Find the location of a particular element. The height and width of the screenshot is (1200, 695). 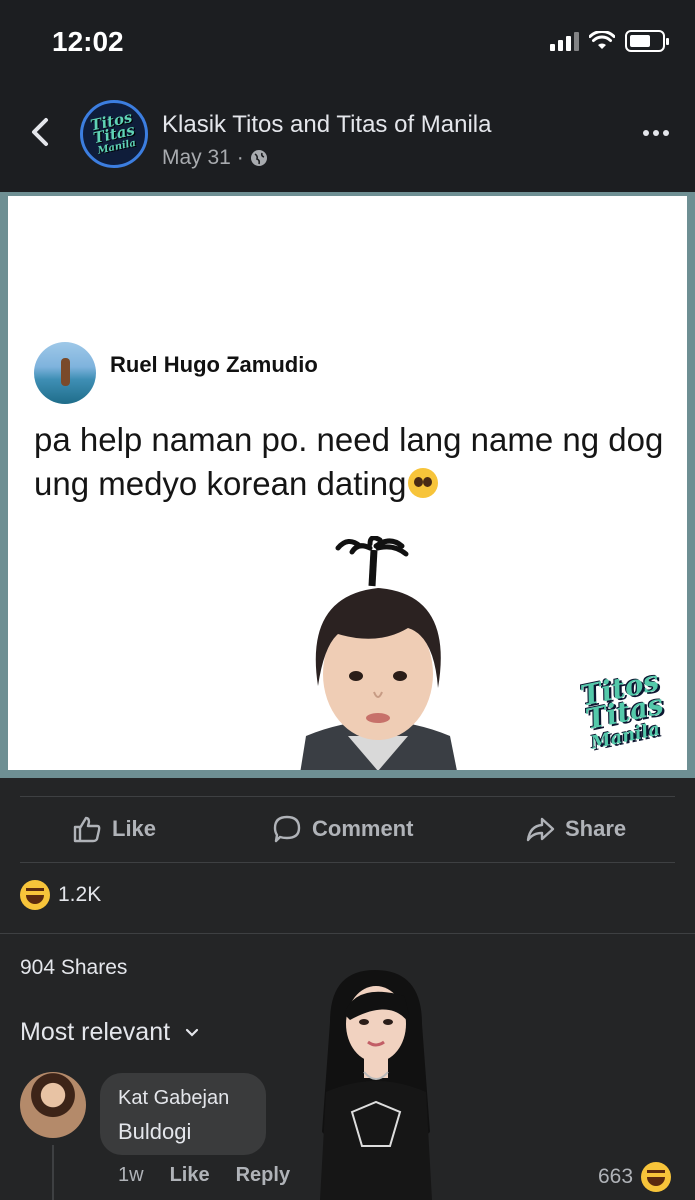

divider-bottom is located at coordinates (347, 933).